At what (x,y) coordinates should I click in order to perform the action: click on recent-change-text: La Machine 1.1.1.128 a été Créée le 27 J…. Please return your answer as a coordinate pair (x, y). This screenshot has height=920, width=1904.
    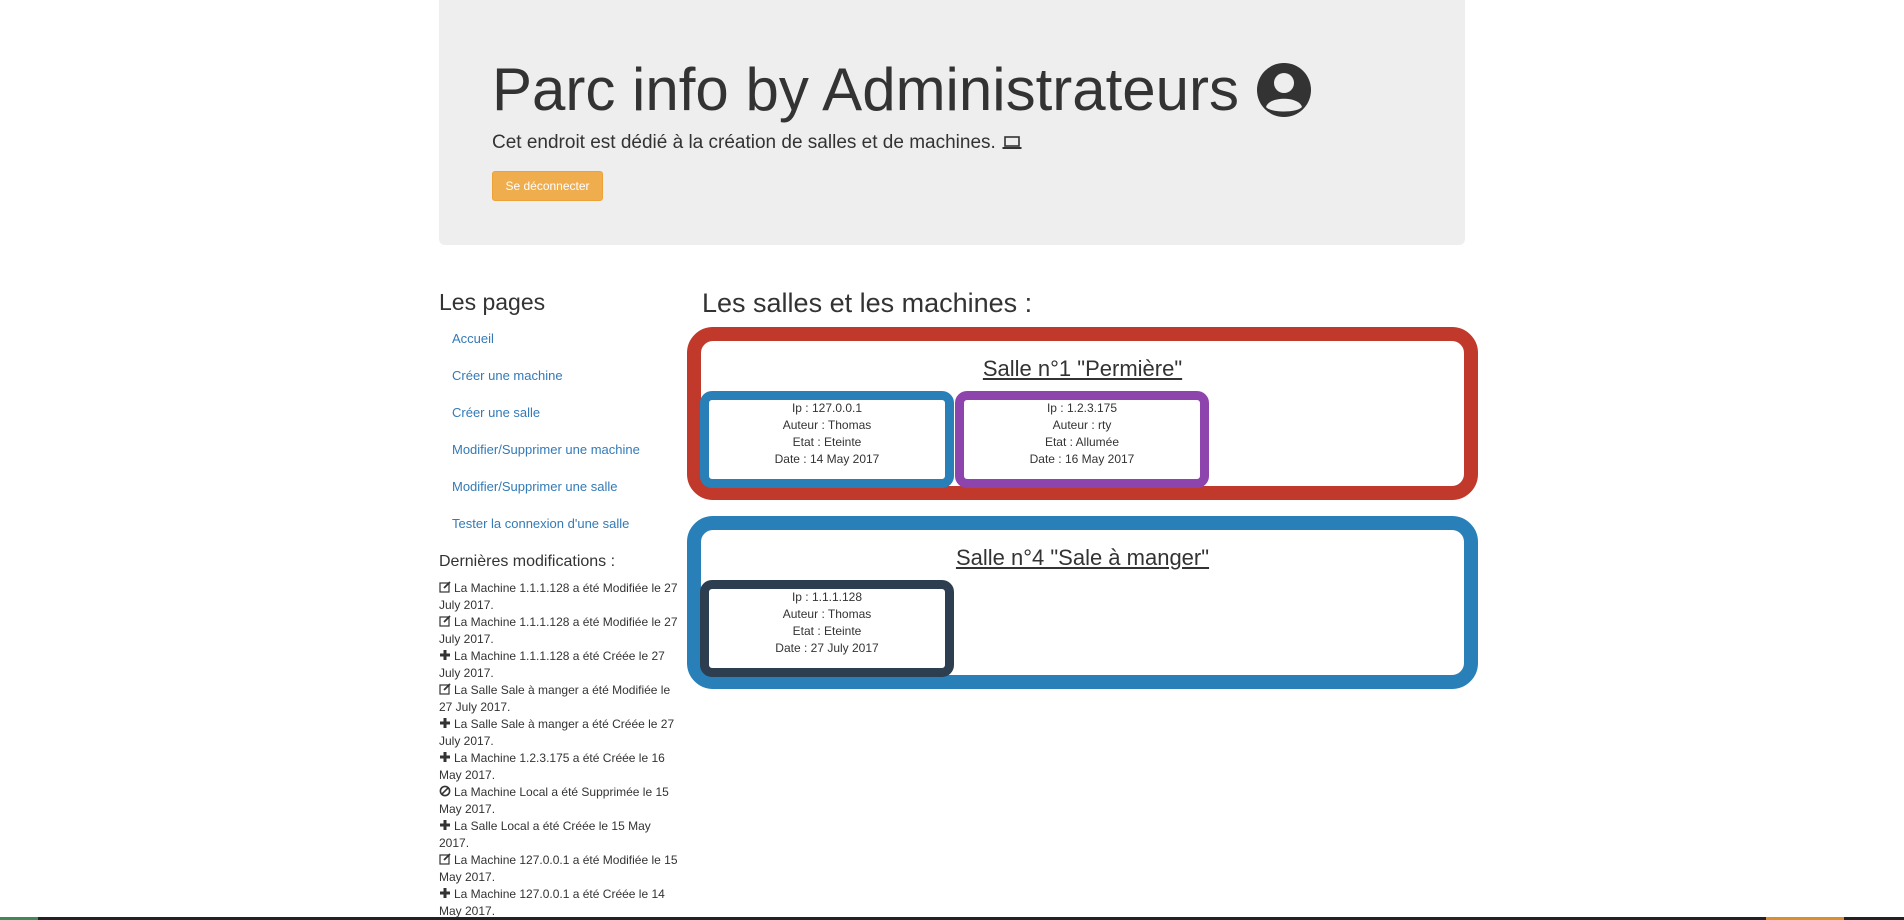
    Looking at the image, I should click on (552, 664).